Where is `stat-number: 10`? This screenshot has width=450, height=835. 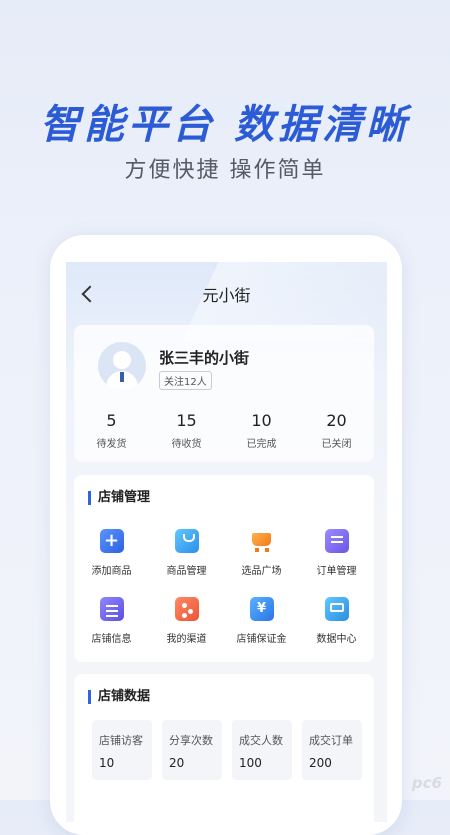 stat-number: 10 is located at coordinates (261, 420).